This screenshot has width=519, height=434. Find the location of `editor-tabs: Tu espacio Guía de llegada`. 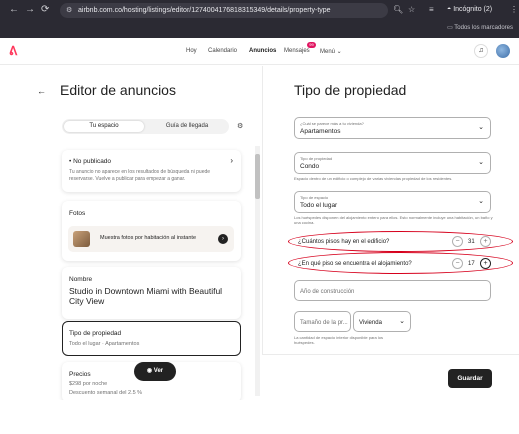

editor-tabs: Tu espacio Guía de llegada is located at coordinates (145, 126).